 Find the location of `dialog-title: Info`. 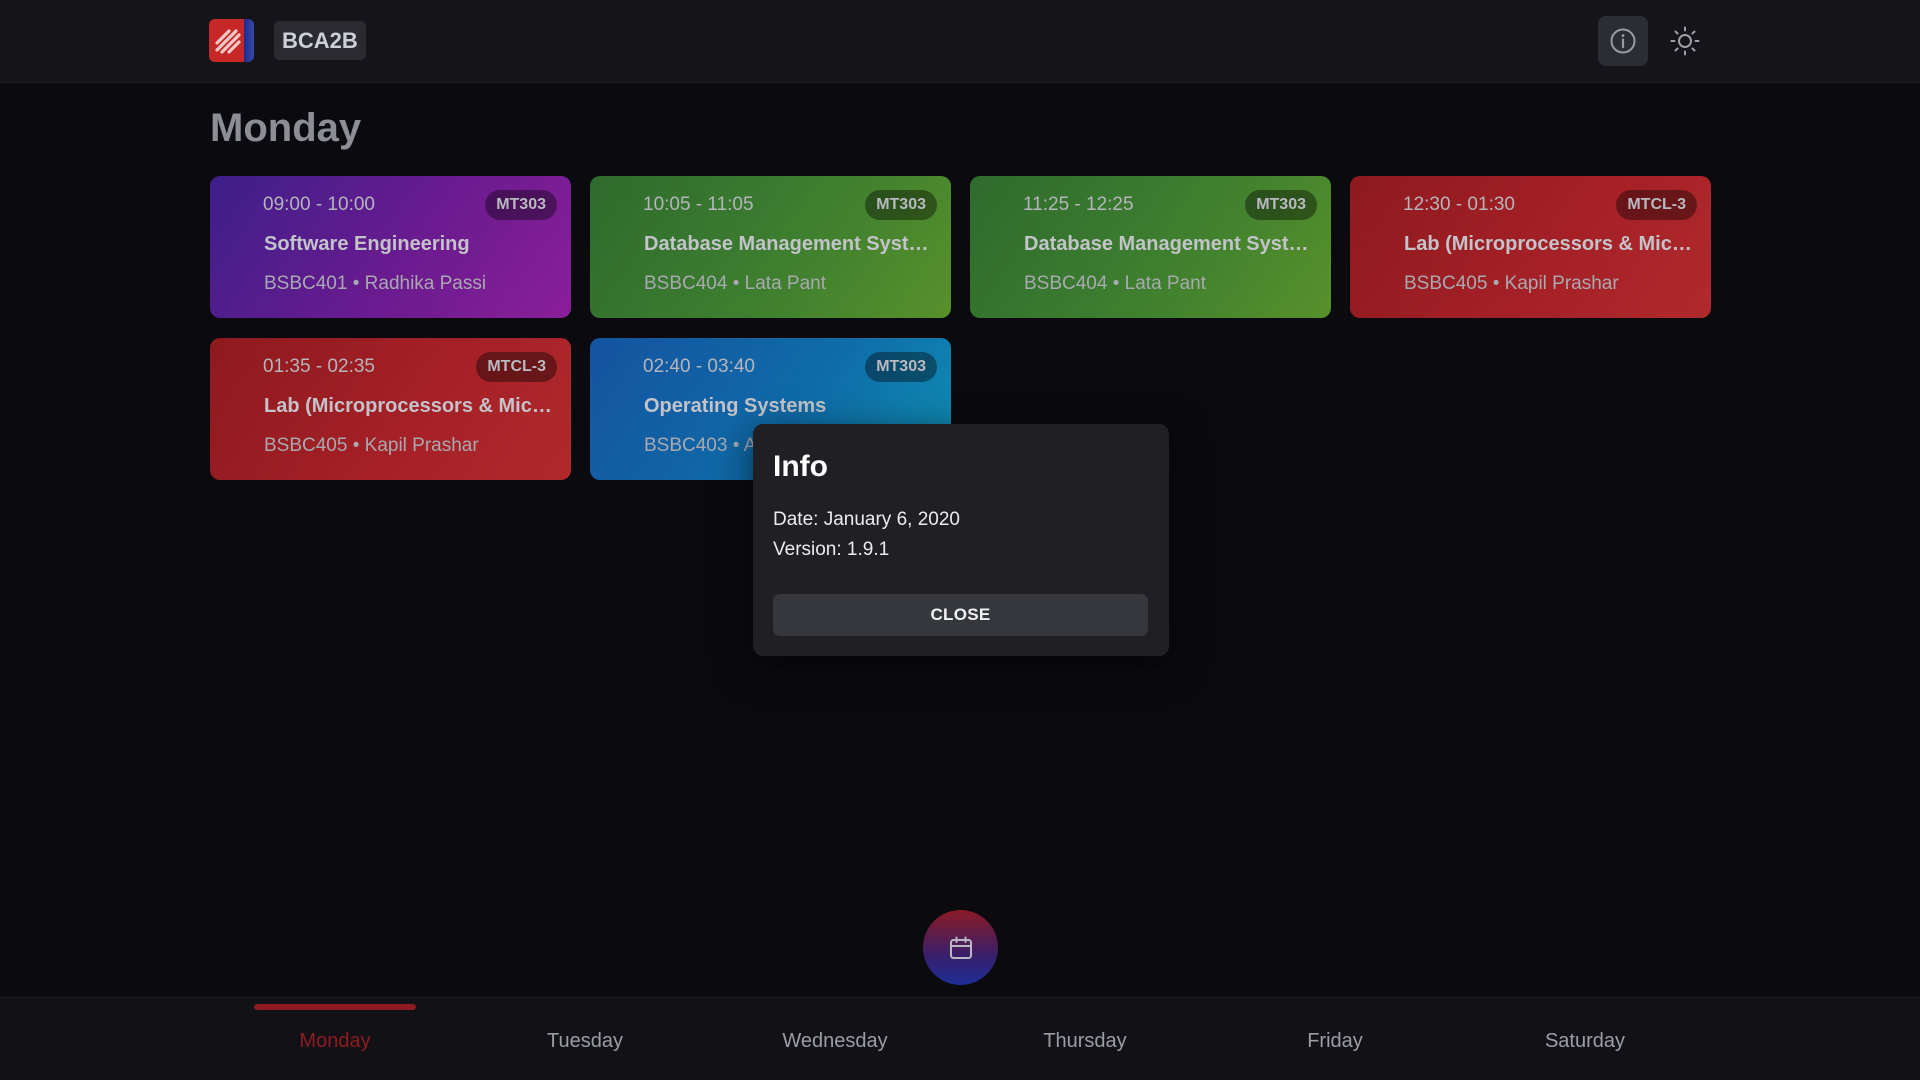

dialog-title: Info is located at coordinates (800, 466).